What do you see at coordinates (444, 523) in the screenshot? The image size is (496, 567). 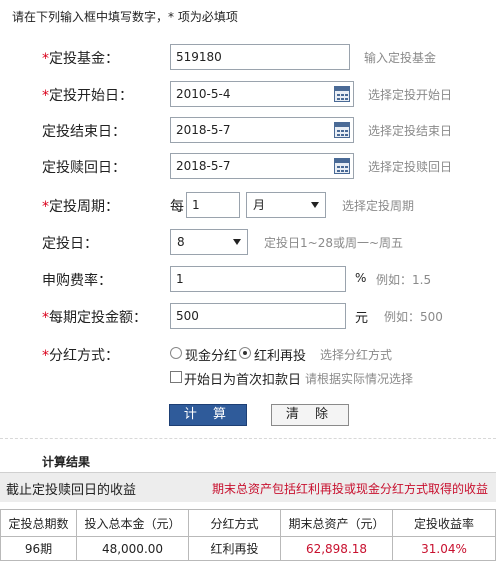 I see `column-header: 定投收益率` at bounding box center [444, 523].